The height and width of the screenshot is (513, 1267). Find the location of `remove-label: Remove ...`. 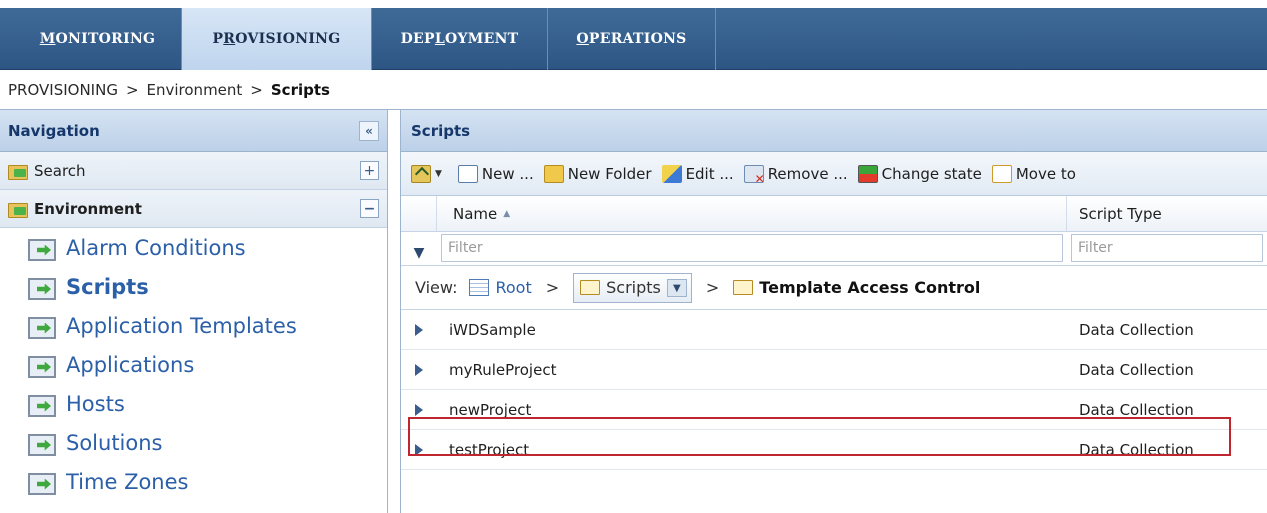

remove-label: Remove ... is located at coordinates (807, 173).